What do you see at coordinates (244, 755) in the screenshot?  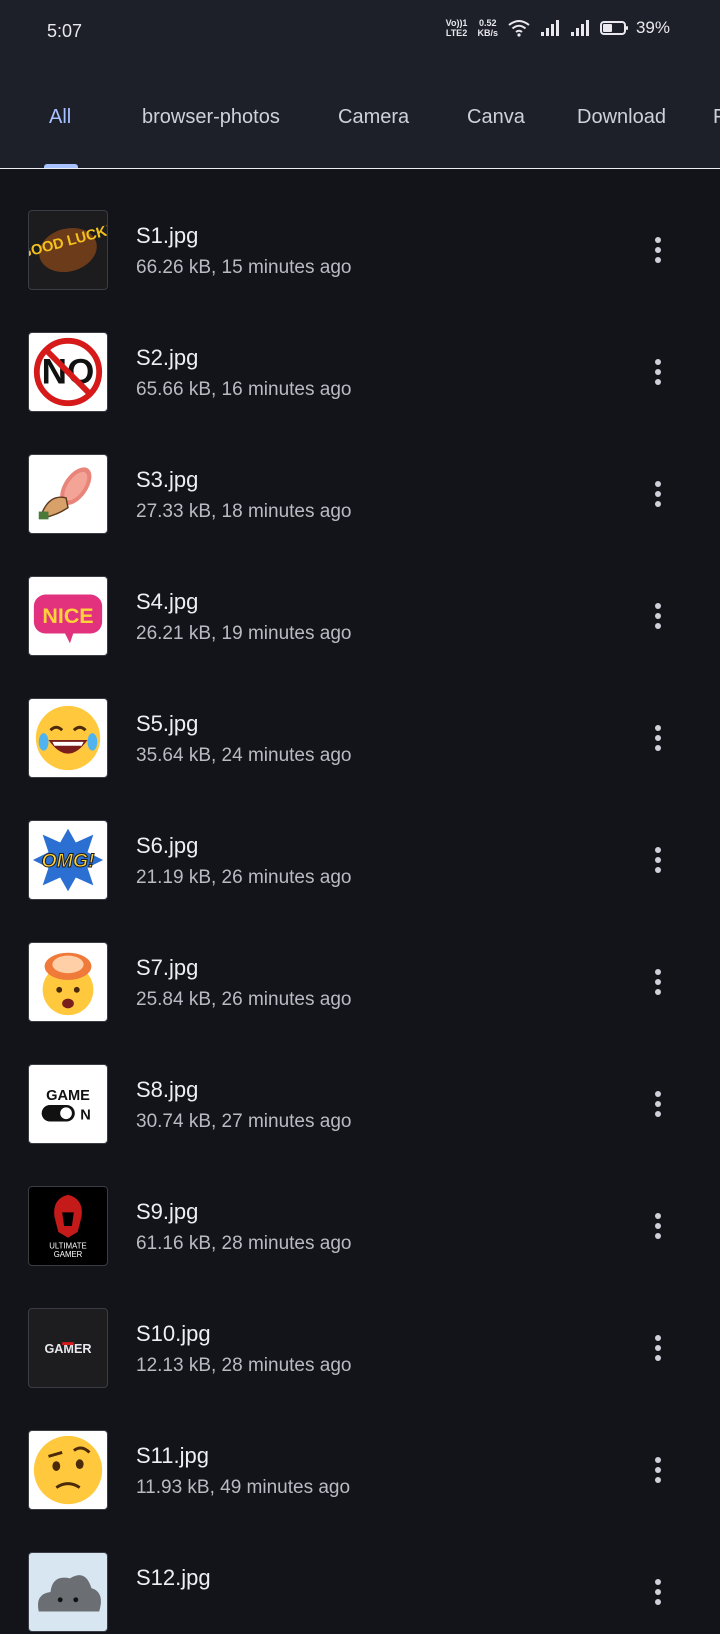 I see `file-meta: 35.64 kB, 24 minutes ago` at bounding box center [244, 755].